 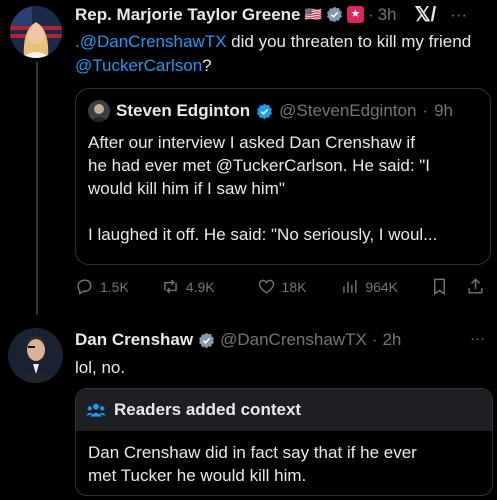 I want to click on reply-author-name: Dan Crenshaw, so click(x=134, y=340).